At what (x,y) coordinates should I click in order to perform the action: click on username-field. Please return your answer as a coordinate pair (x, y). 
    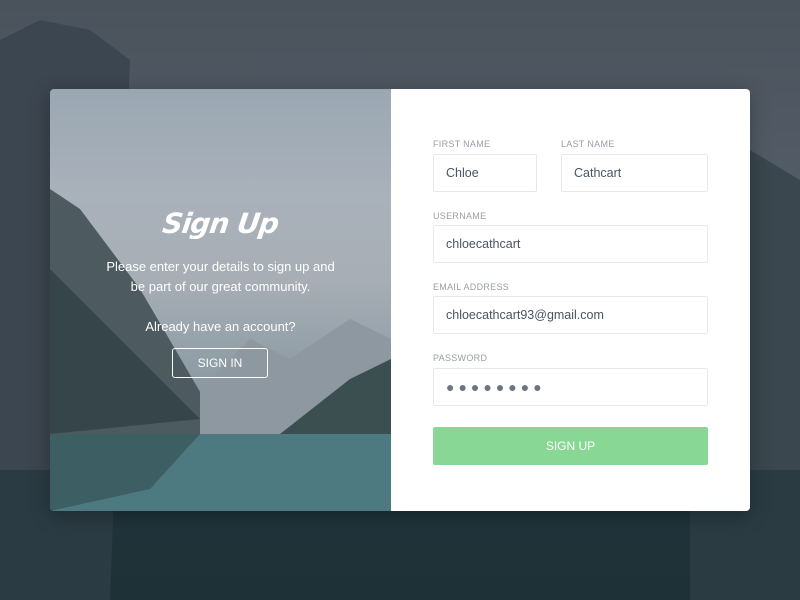
    Looking at the image, I should click on (570, 244).